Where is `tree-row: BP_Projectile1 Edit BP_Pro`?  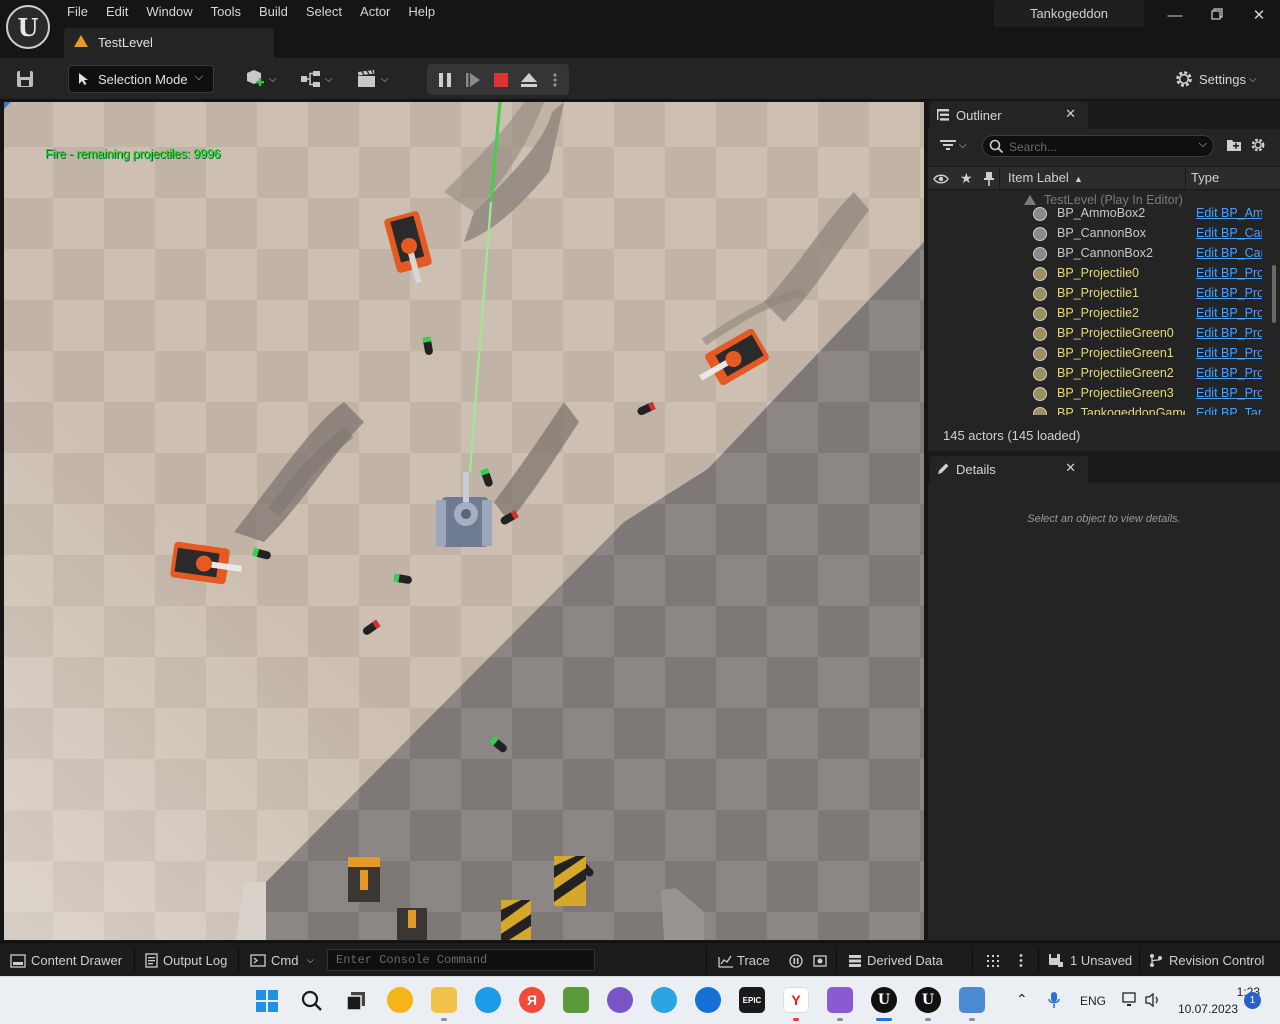 tree-row: BP_Projectile1 Edit BP_Pro is located at coordinates (1098, 294).